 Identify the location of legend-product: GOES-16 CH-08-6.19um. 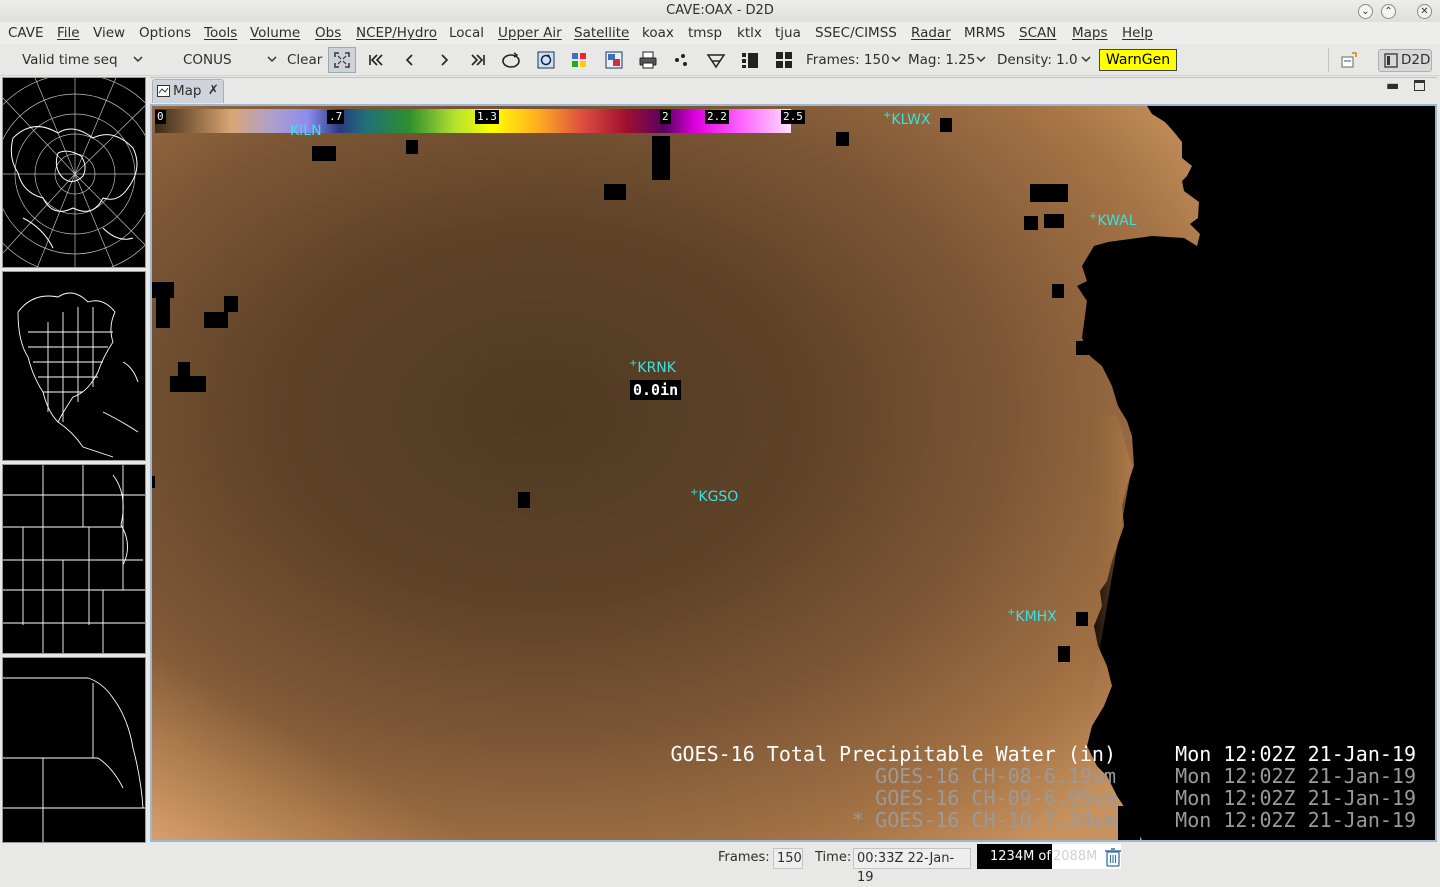
(995, 776).